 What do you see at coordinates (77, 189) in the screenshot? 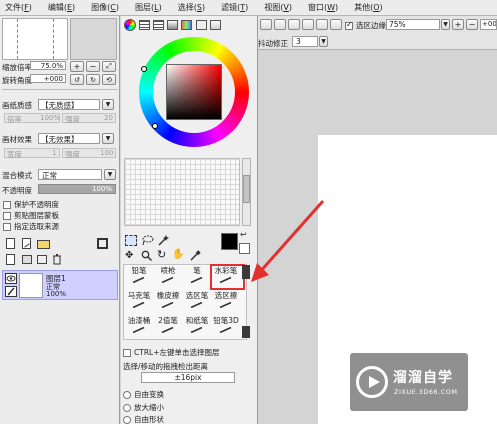
I see `opacity-slider: 100%` at bounding box center [77, 189].